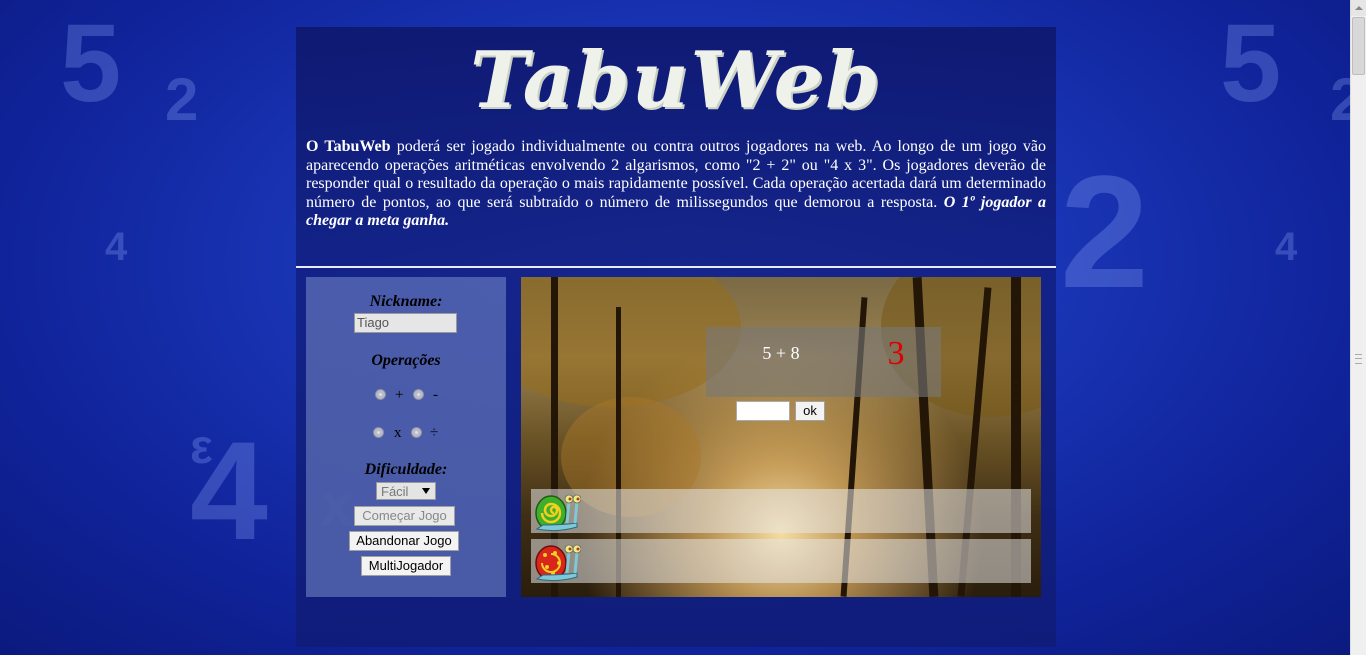  I want to click on scroll-grip-icon, so click(1358, 359).